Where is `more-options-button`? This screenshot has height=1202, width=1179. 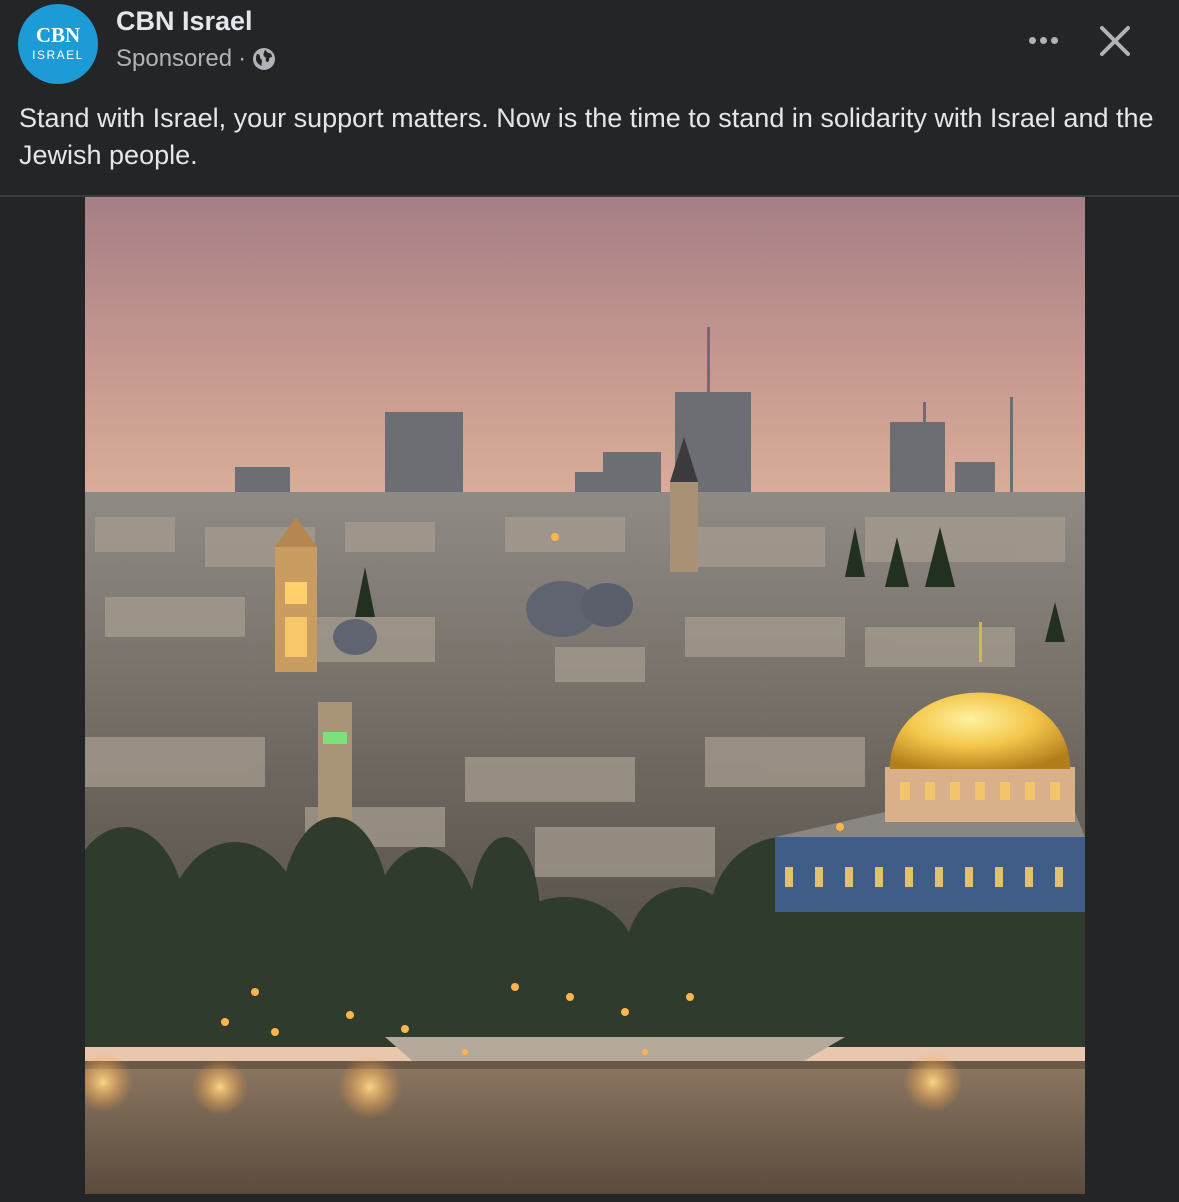
more-options-button is located at coordinates (1043, 40).